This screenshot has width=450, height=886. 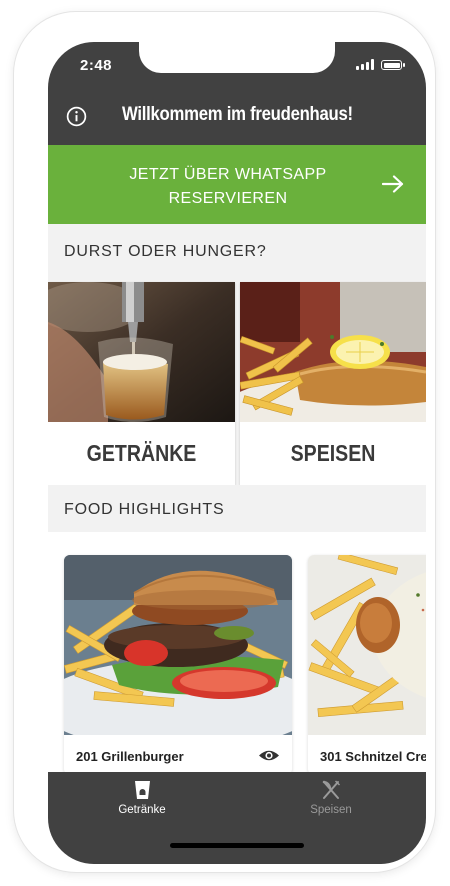 I want to click on section-header-categories: DURST ODER HUNGER?, so click(x=237, y=252).